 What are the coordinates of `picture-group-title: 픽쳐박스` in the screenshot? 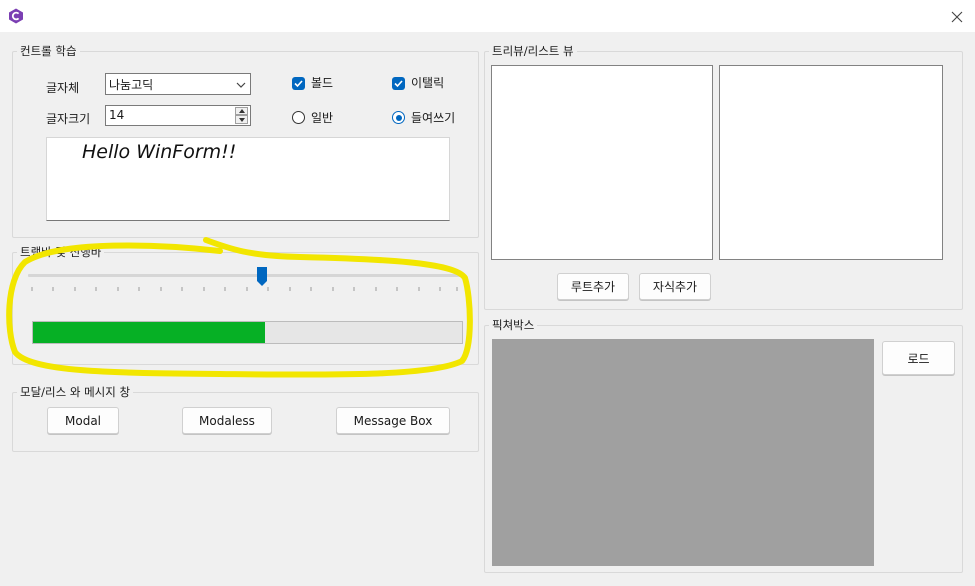 It's located at (513, 325).